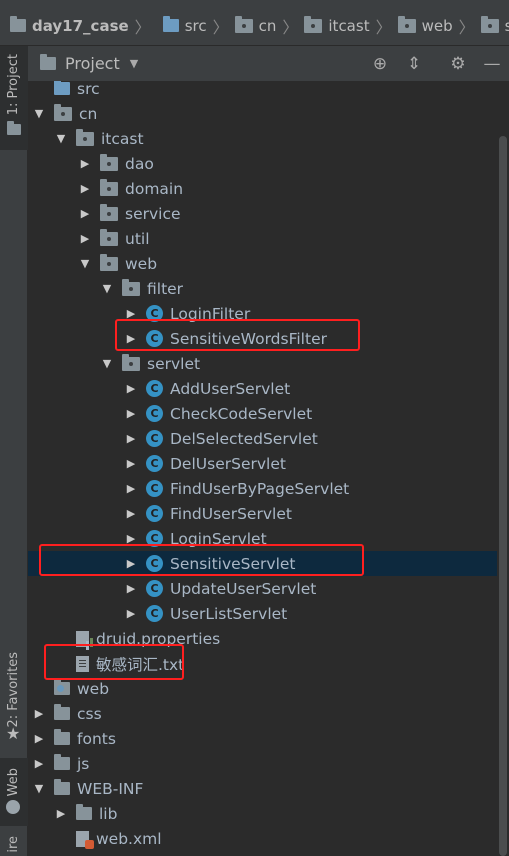 Image resolution: width=509 pixels, height=856 pixels. I want to click on structure-tool-tab: ire, so click(14, 846).